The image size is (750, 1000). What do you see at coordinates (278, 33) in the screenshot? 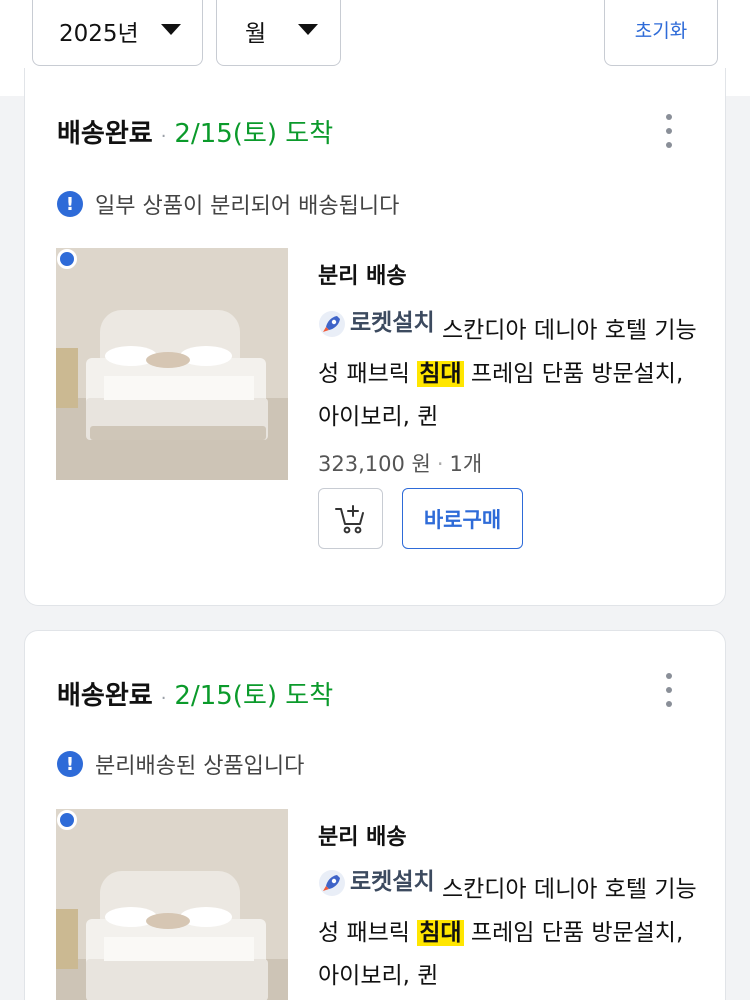
I see `month-select: 월` at bounding box center [278, 33].